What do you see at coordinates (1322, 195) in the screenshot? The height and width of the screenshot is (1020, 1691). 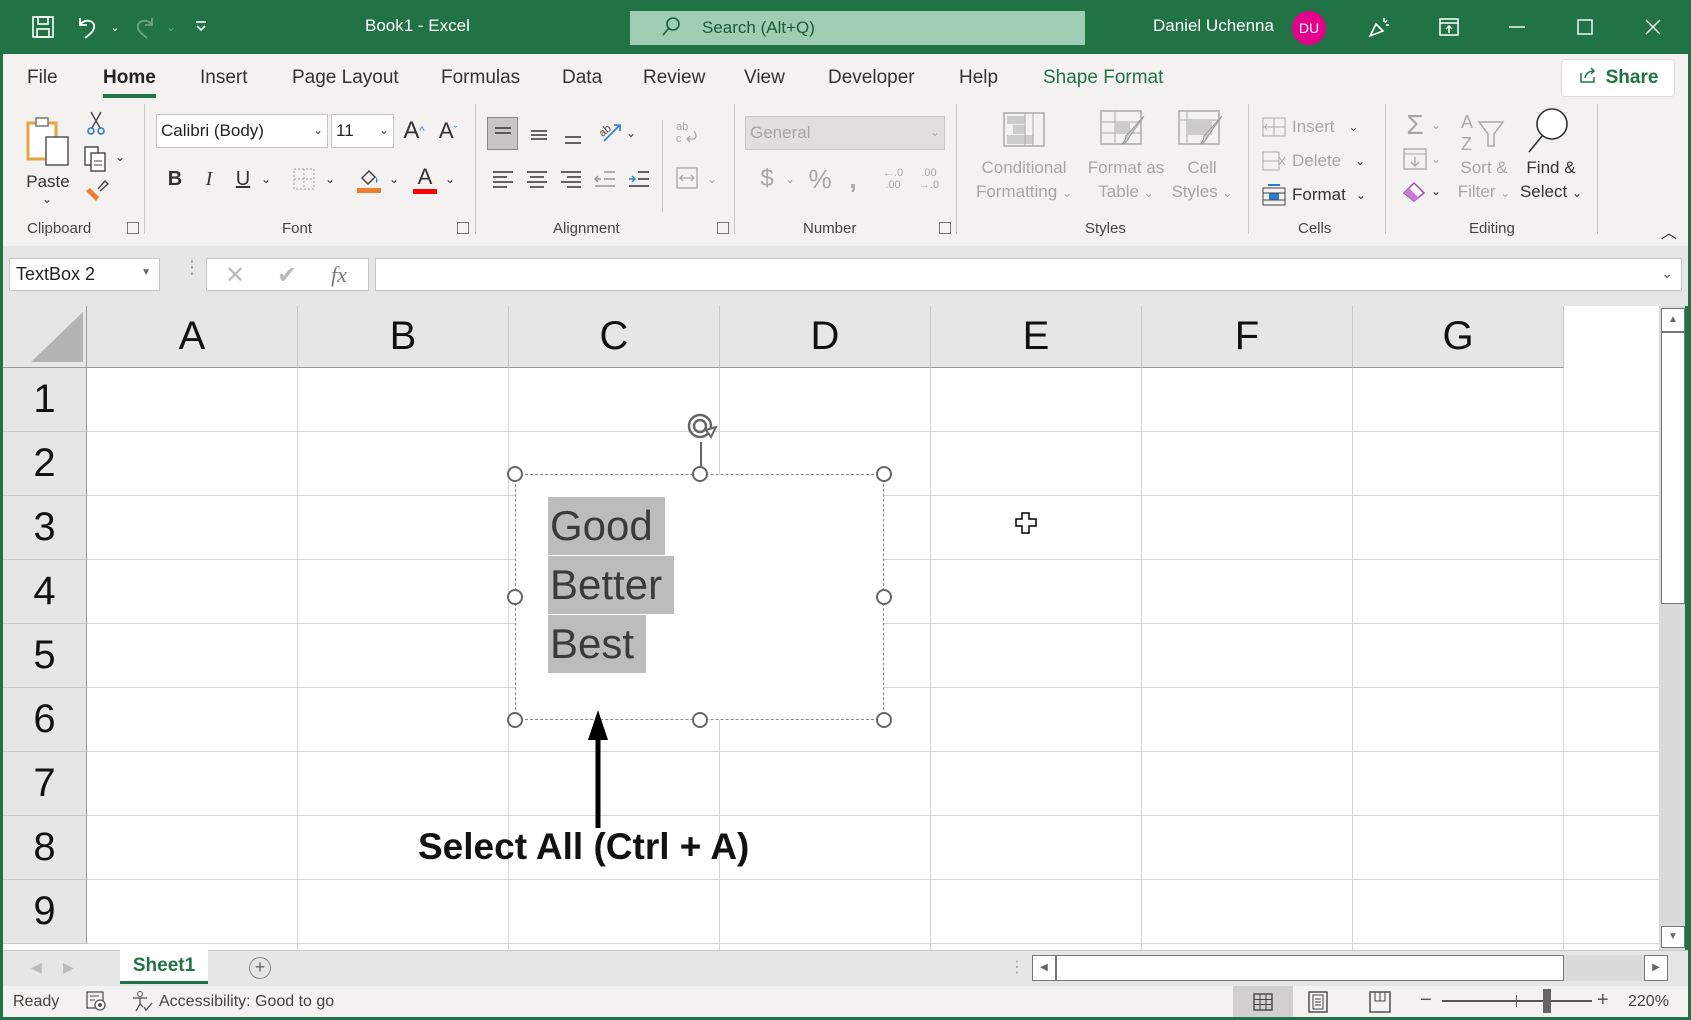 I see `format-cells-button: Format ⌄` at bounding box center [1322, 195].